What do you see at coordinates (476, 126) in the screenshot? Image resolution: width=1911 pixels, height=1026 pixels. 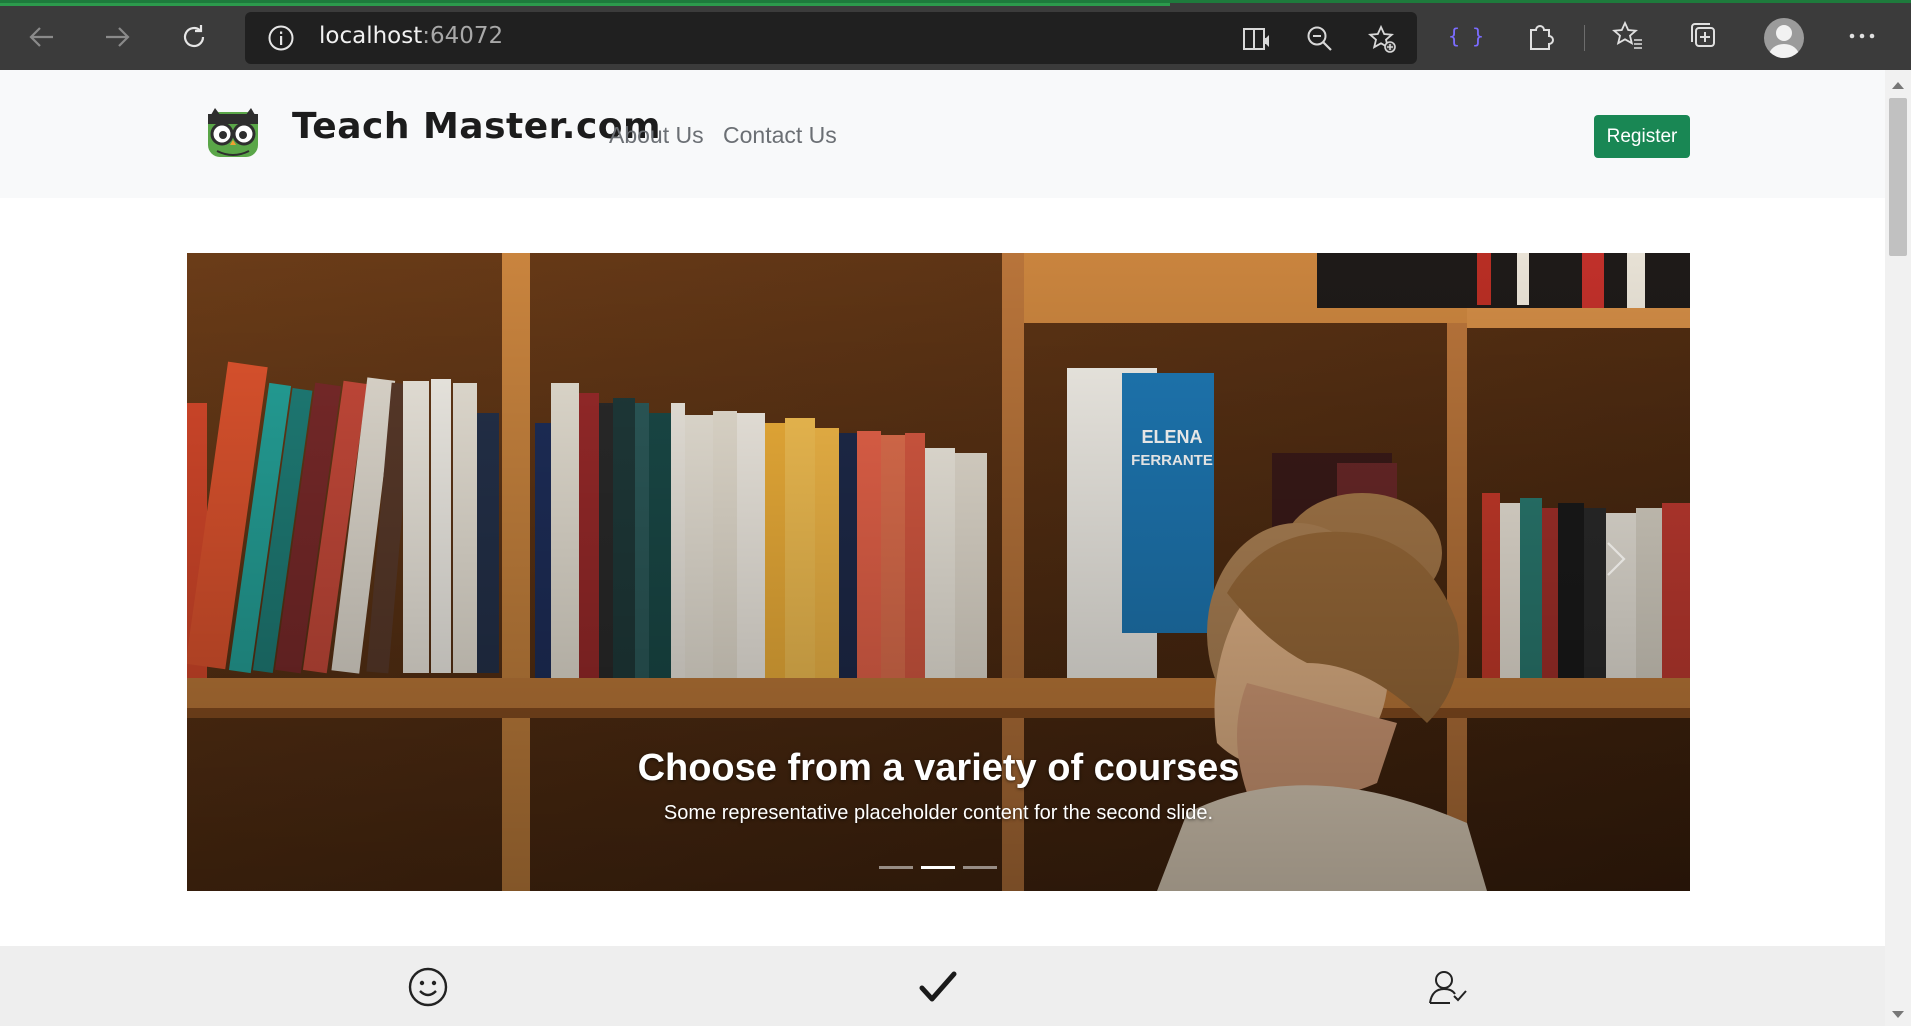 I see `brand-name: Teach Master.com` at bounding box center [476, 126].